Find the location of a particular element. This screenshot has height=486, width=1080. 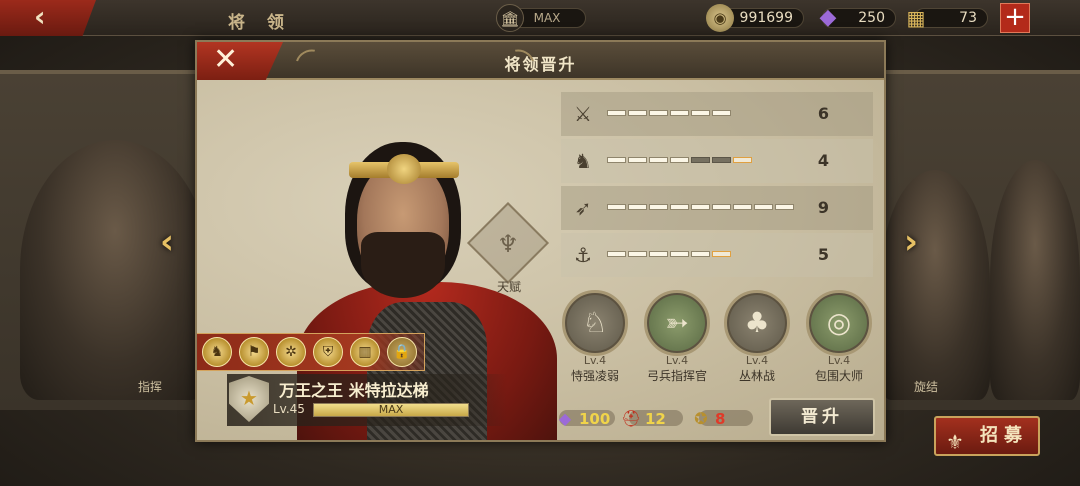

upgrade-name: 包围大师 is located at coordinates (838, 376).